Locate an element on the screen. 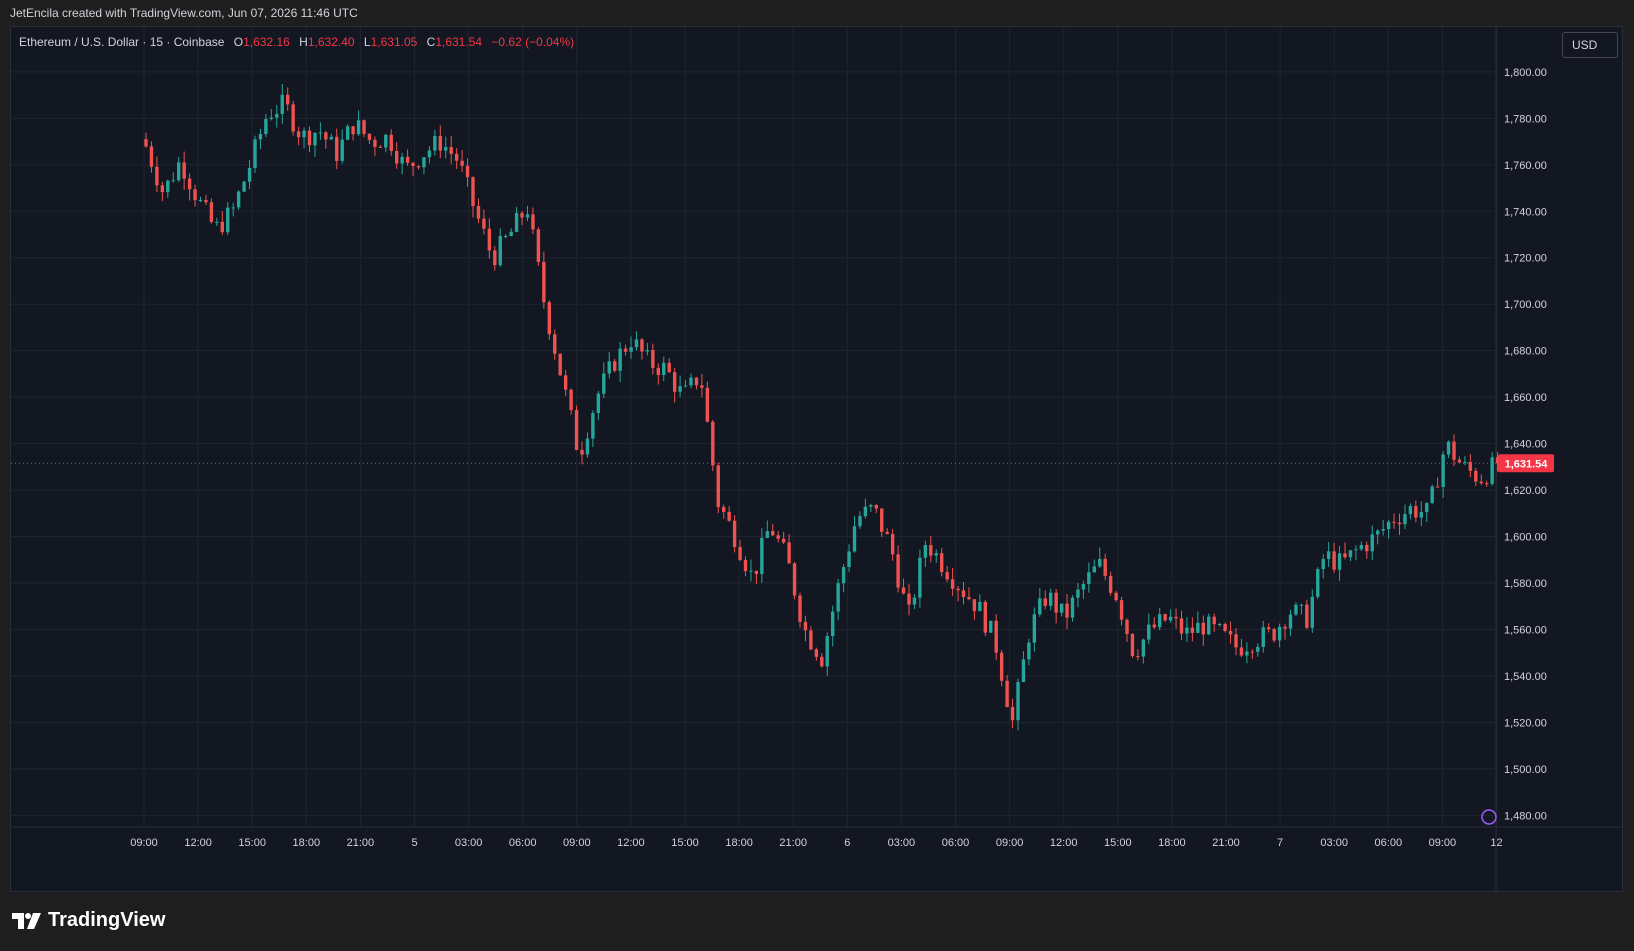 The image size is (1634, 951). y-tick-label: 1,500.00 is located at coordinates (1525, 770).